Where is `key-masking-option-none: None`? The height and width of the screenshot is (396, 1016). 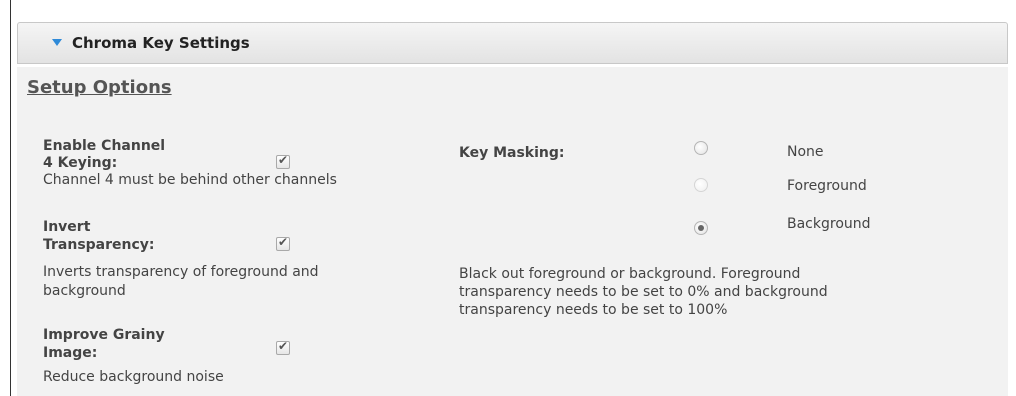 key-masking-option-none: None is located at coordinates (805, 152).